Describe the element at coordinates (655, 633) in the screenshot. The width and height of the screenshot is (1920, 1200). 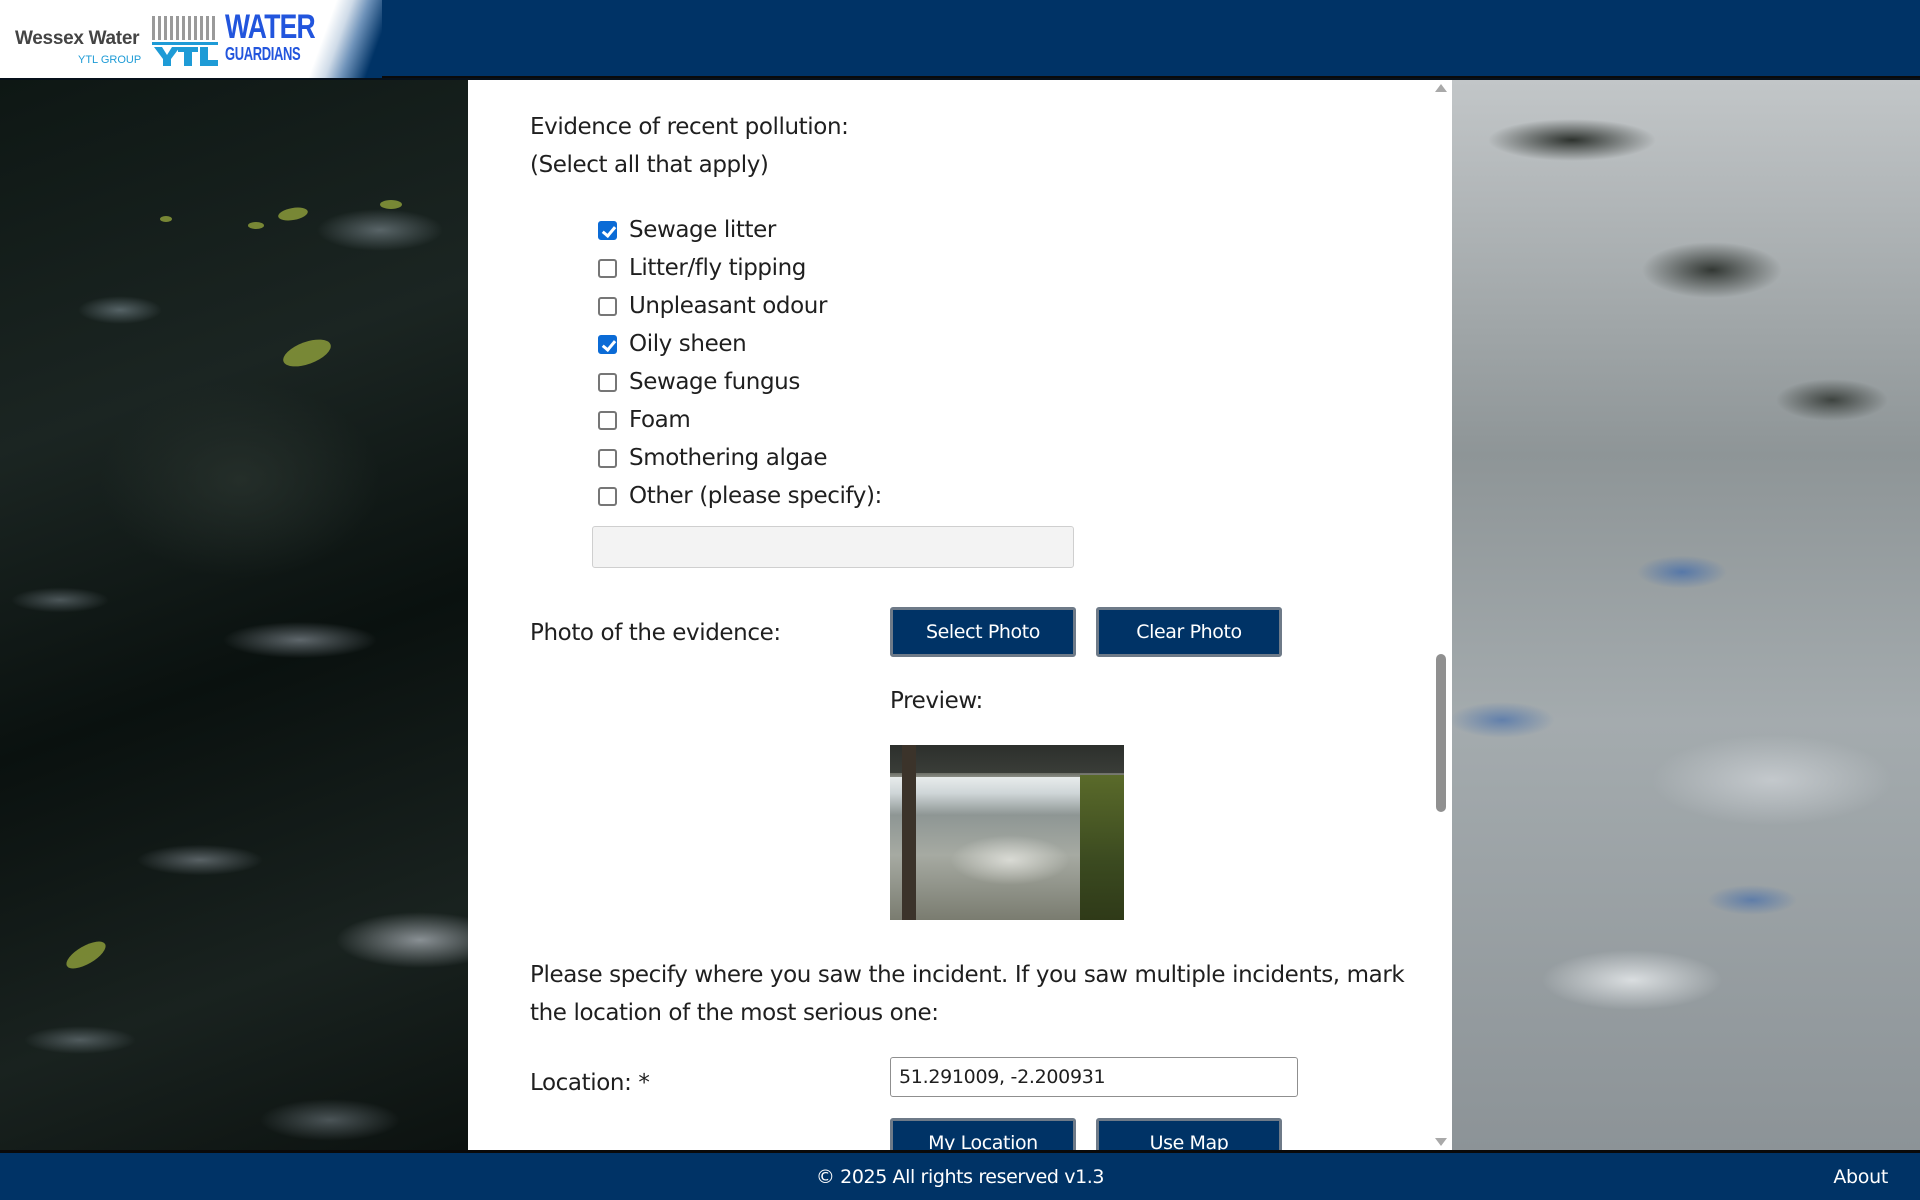
I see `photo-label: Photo of the evidence:` at that location.